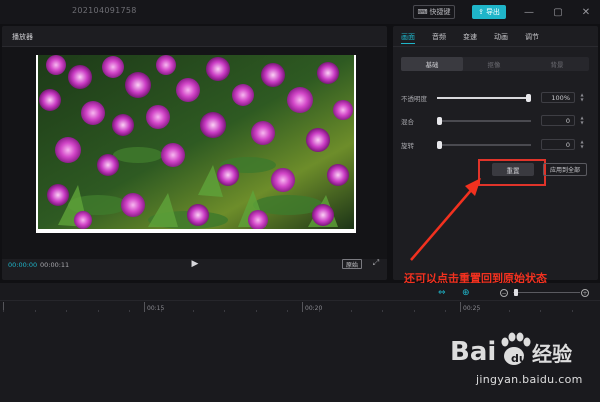  What do you see at coordinates (55, 265) in the screenshot?
I see `total-time: 00:00:11` at bounding box center [55, 265].